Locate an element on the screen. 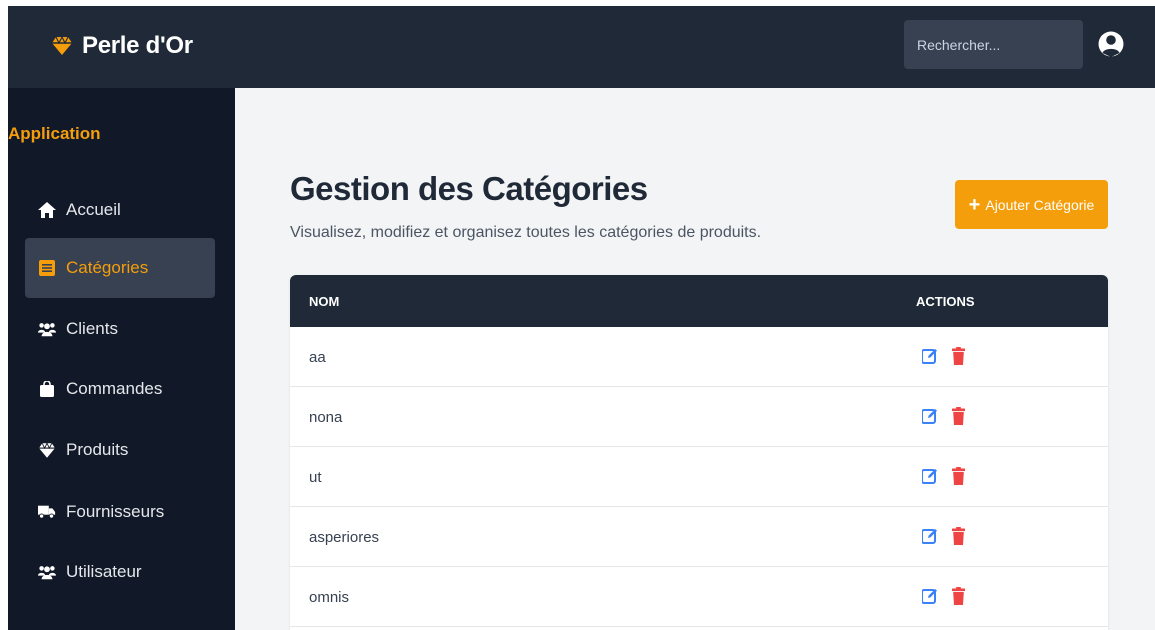 The height and width of the screenshot is (630, 1155). list-icon is located at coordinates (47, 268).